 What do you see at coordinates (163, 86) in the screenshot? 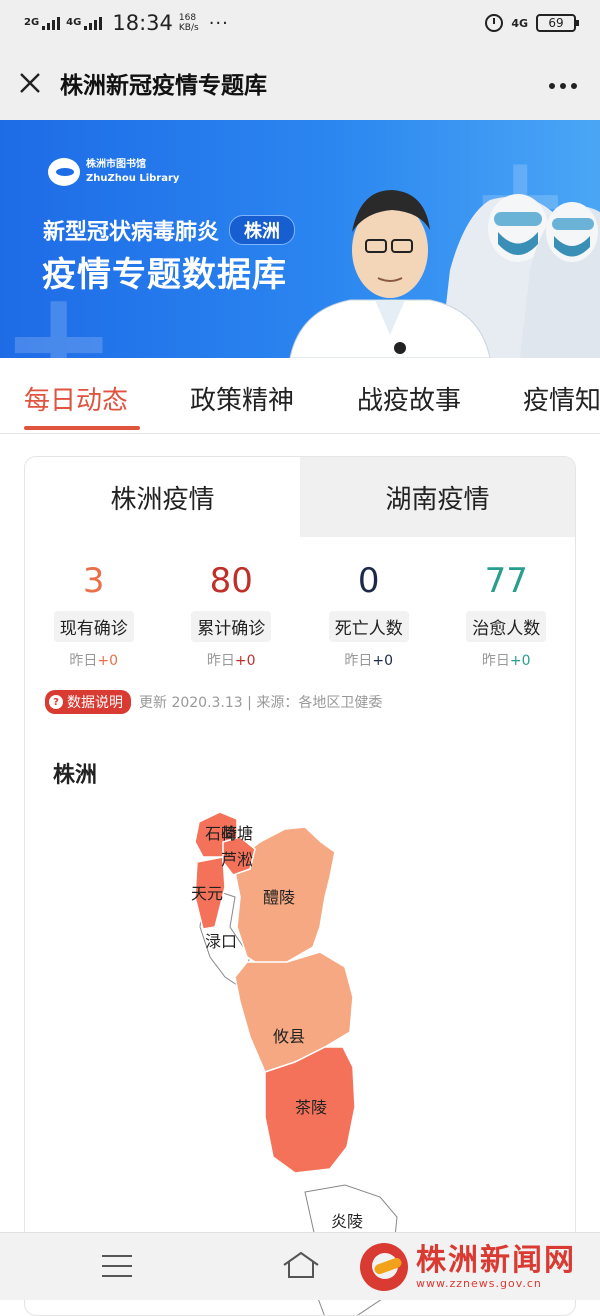
I see `page-title: 株洲新冠疫情专题库` at bounding box center [163, 86].